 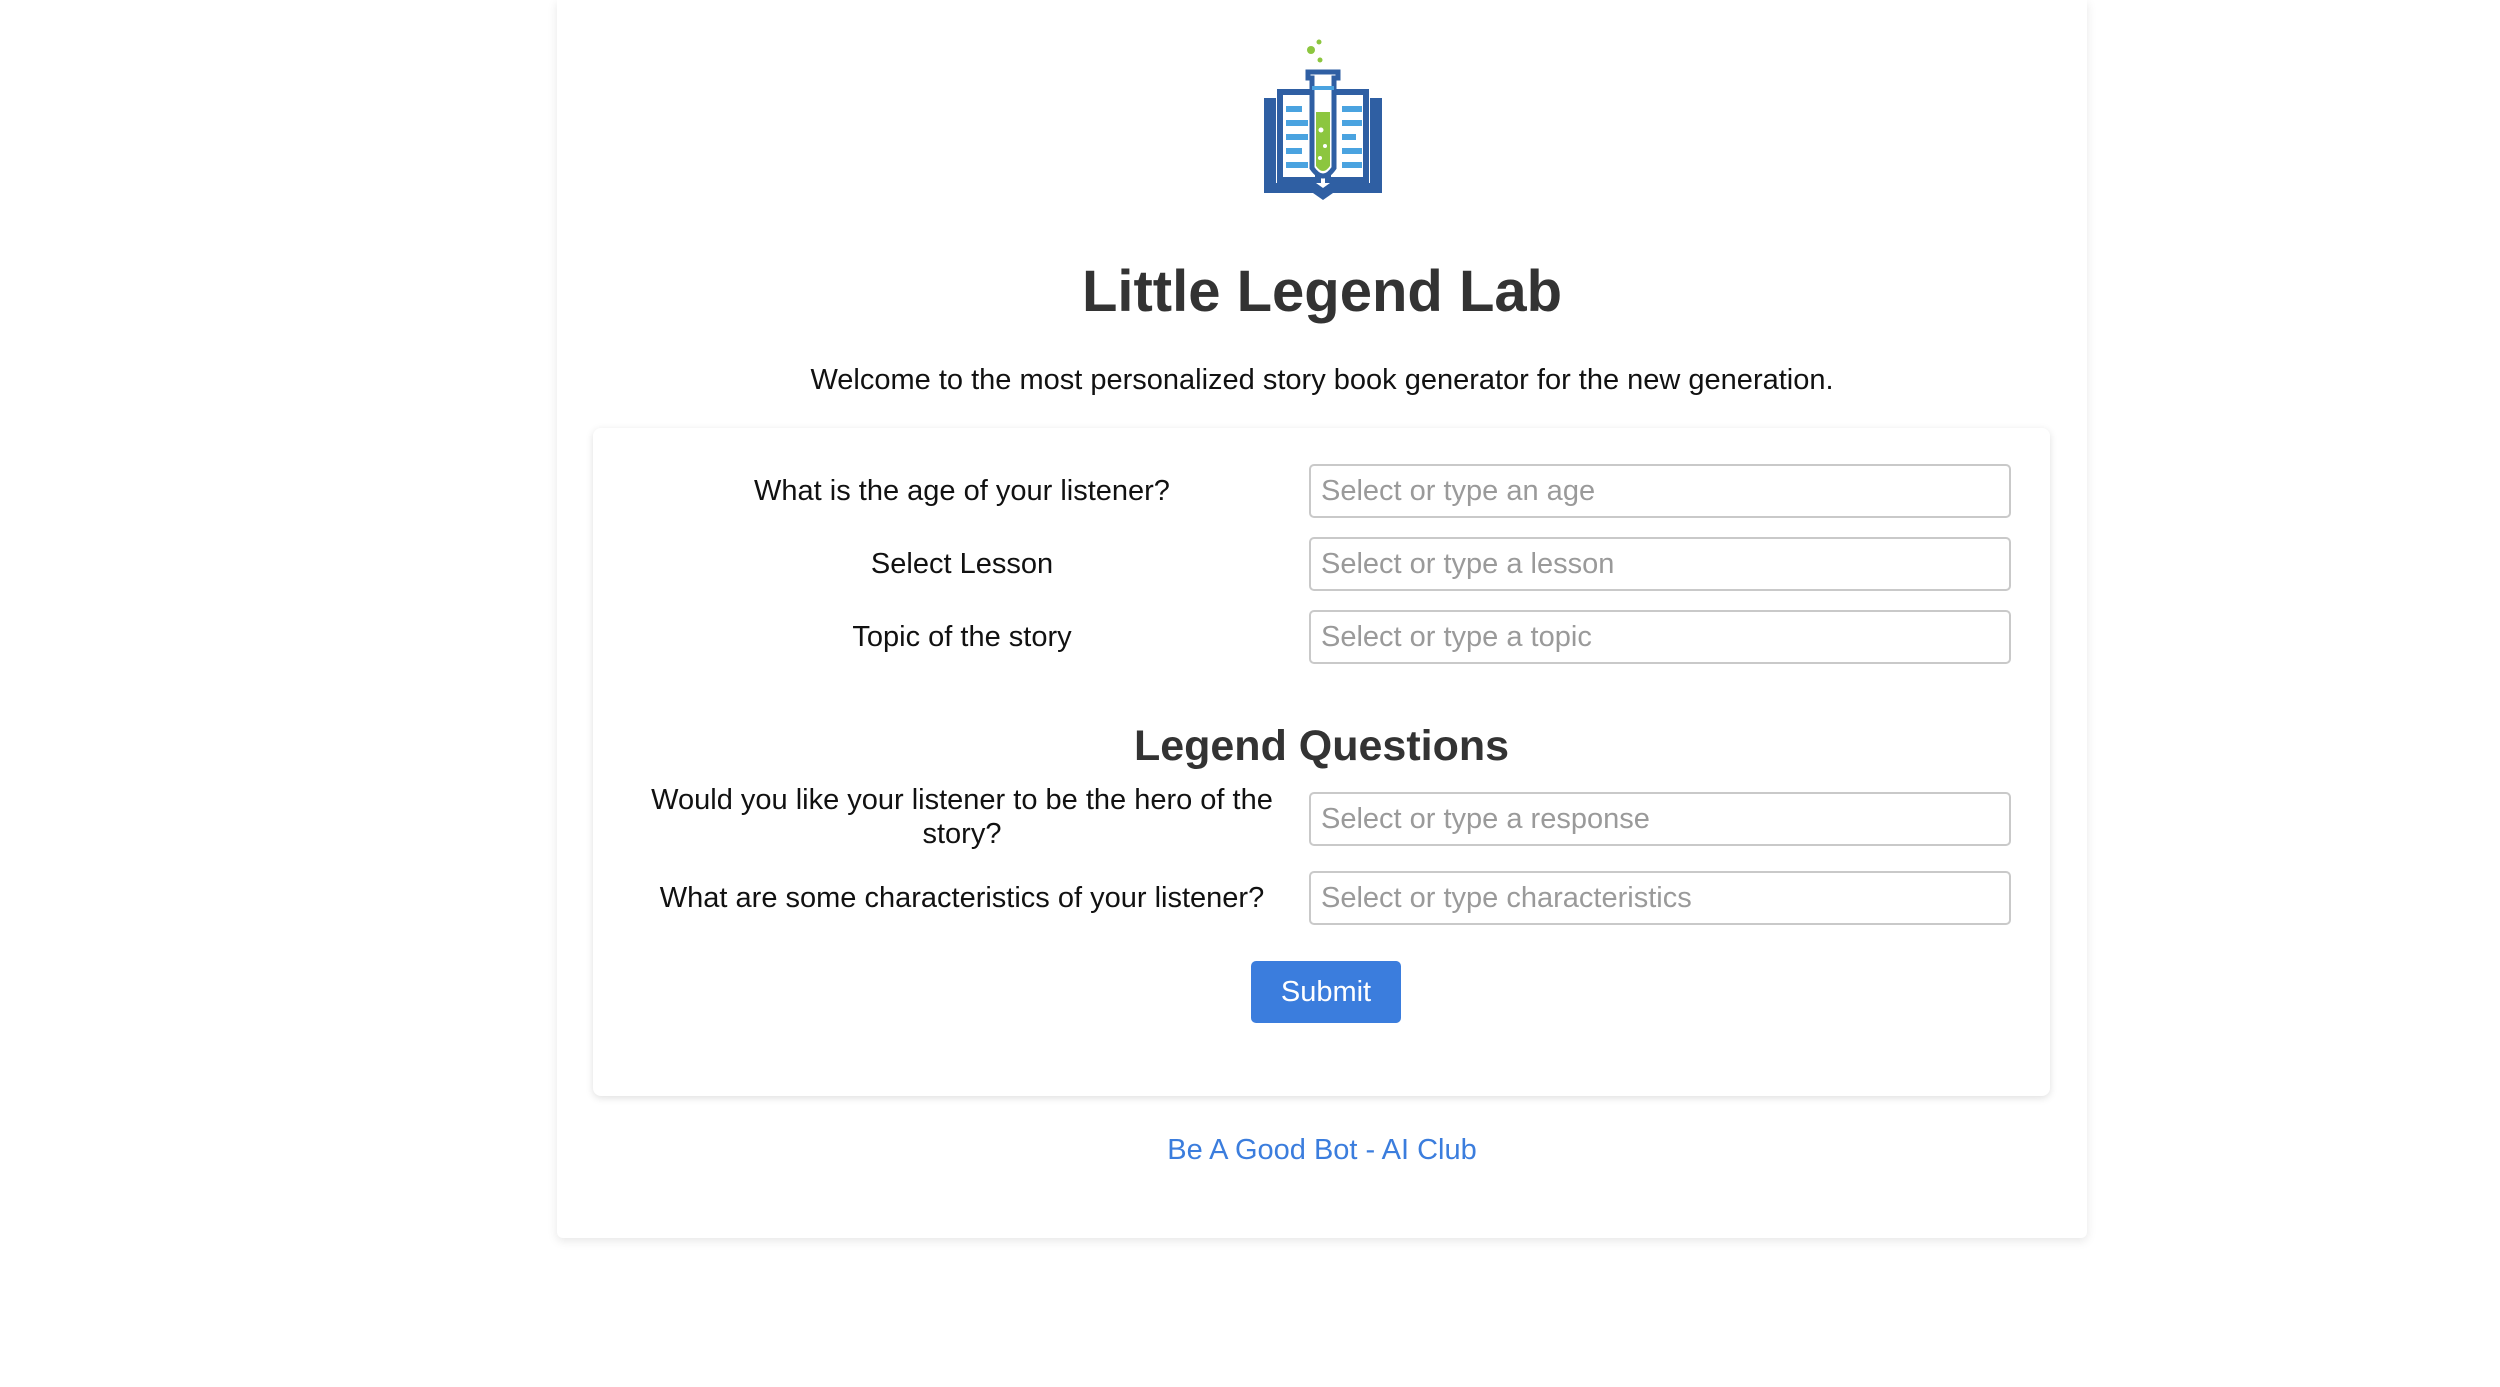 What do you see at coordinates (1321, 746) in the screenshot?
I see `legend-questions-heading: Legend Questions` at bounding box center [1321, 746].